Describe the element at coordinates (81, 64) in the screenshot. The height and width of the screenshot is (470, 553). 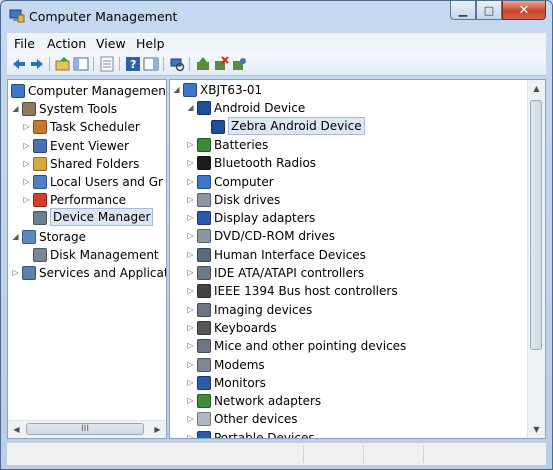
I see `show-hide-console-tree-icon` at that location.